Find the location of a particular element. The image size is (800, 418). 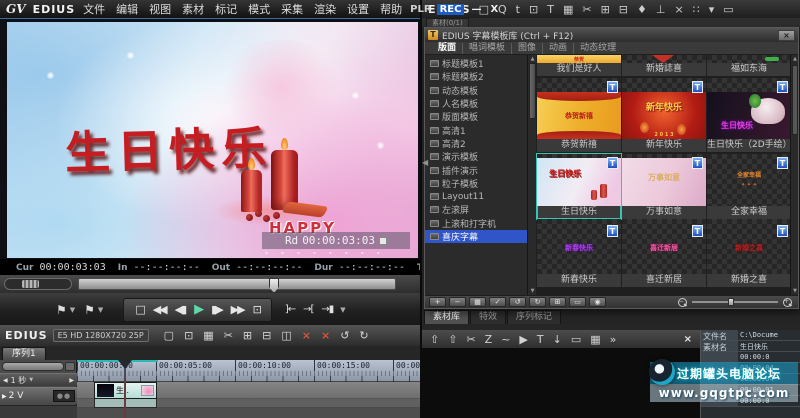

template-cell-selected: T 生日快乐 生日快乐 is located at coordinates (579, 186).